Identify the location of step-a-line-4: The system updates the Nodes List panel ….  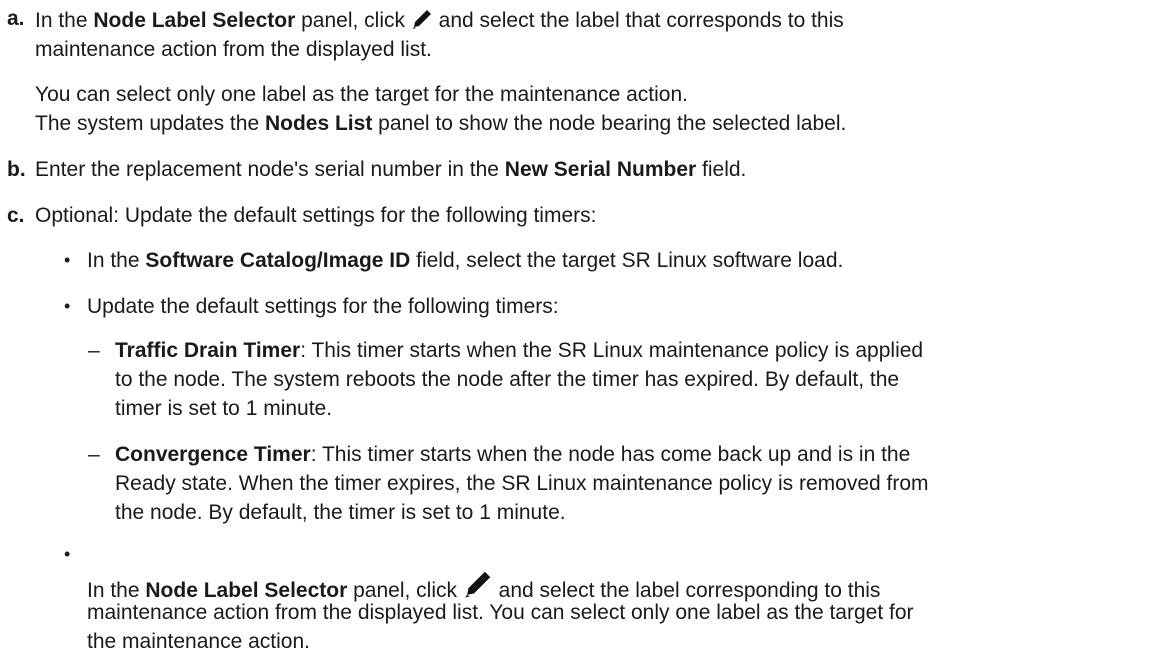
(441, 123).